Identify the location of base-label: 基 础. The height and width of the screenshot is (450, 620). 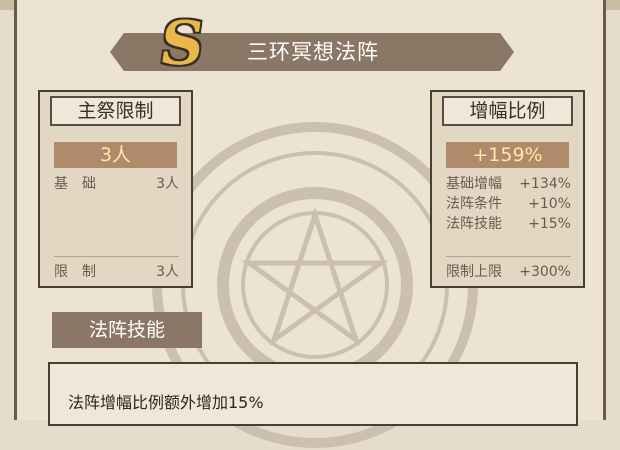
(75, 184).